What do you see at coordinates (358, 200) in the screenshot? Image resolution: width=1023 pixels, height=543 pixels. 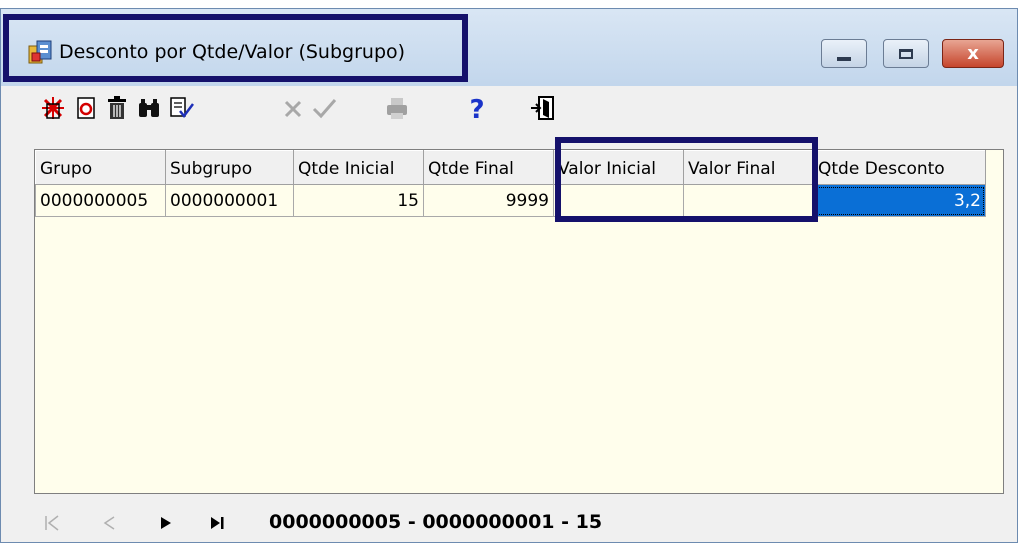 I see `cell-qtde-inicial: 15` at bounding box center [358, 200].